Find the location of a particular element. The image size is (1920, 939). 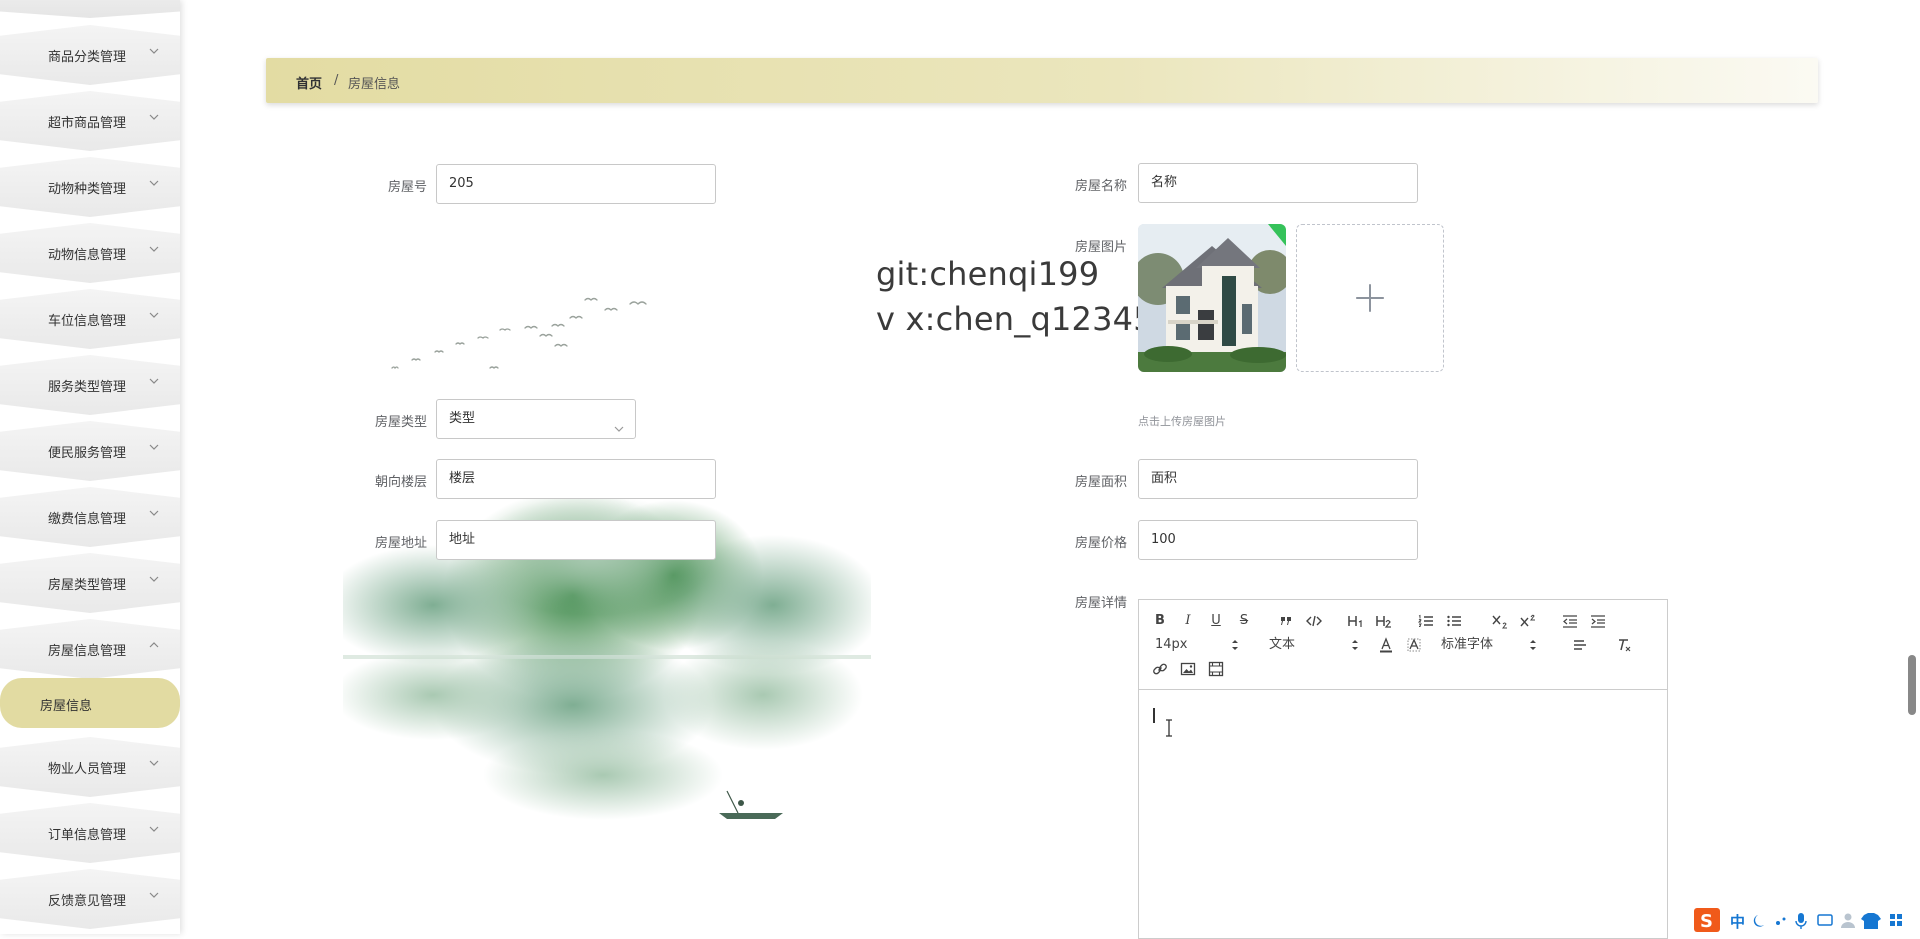

house-no-field is located at coordinates (576, 184).